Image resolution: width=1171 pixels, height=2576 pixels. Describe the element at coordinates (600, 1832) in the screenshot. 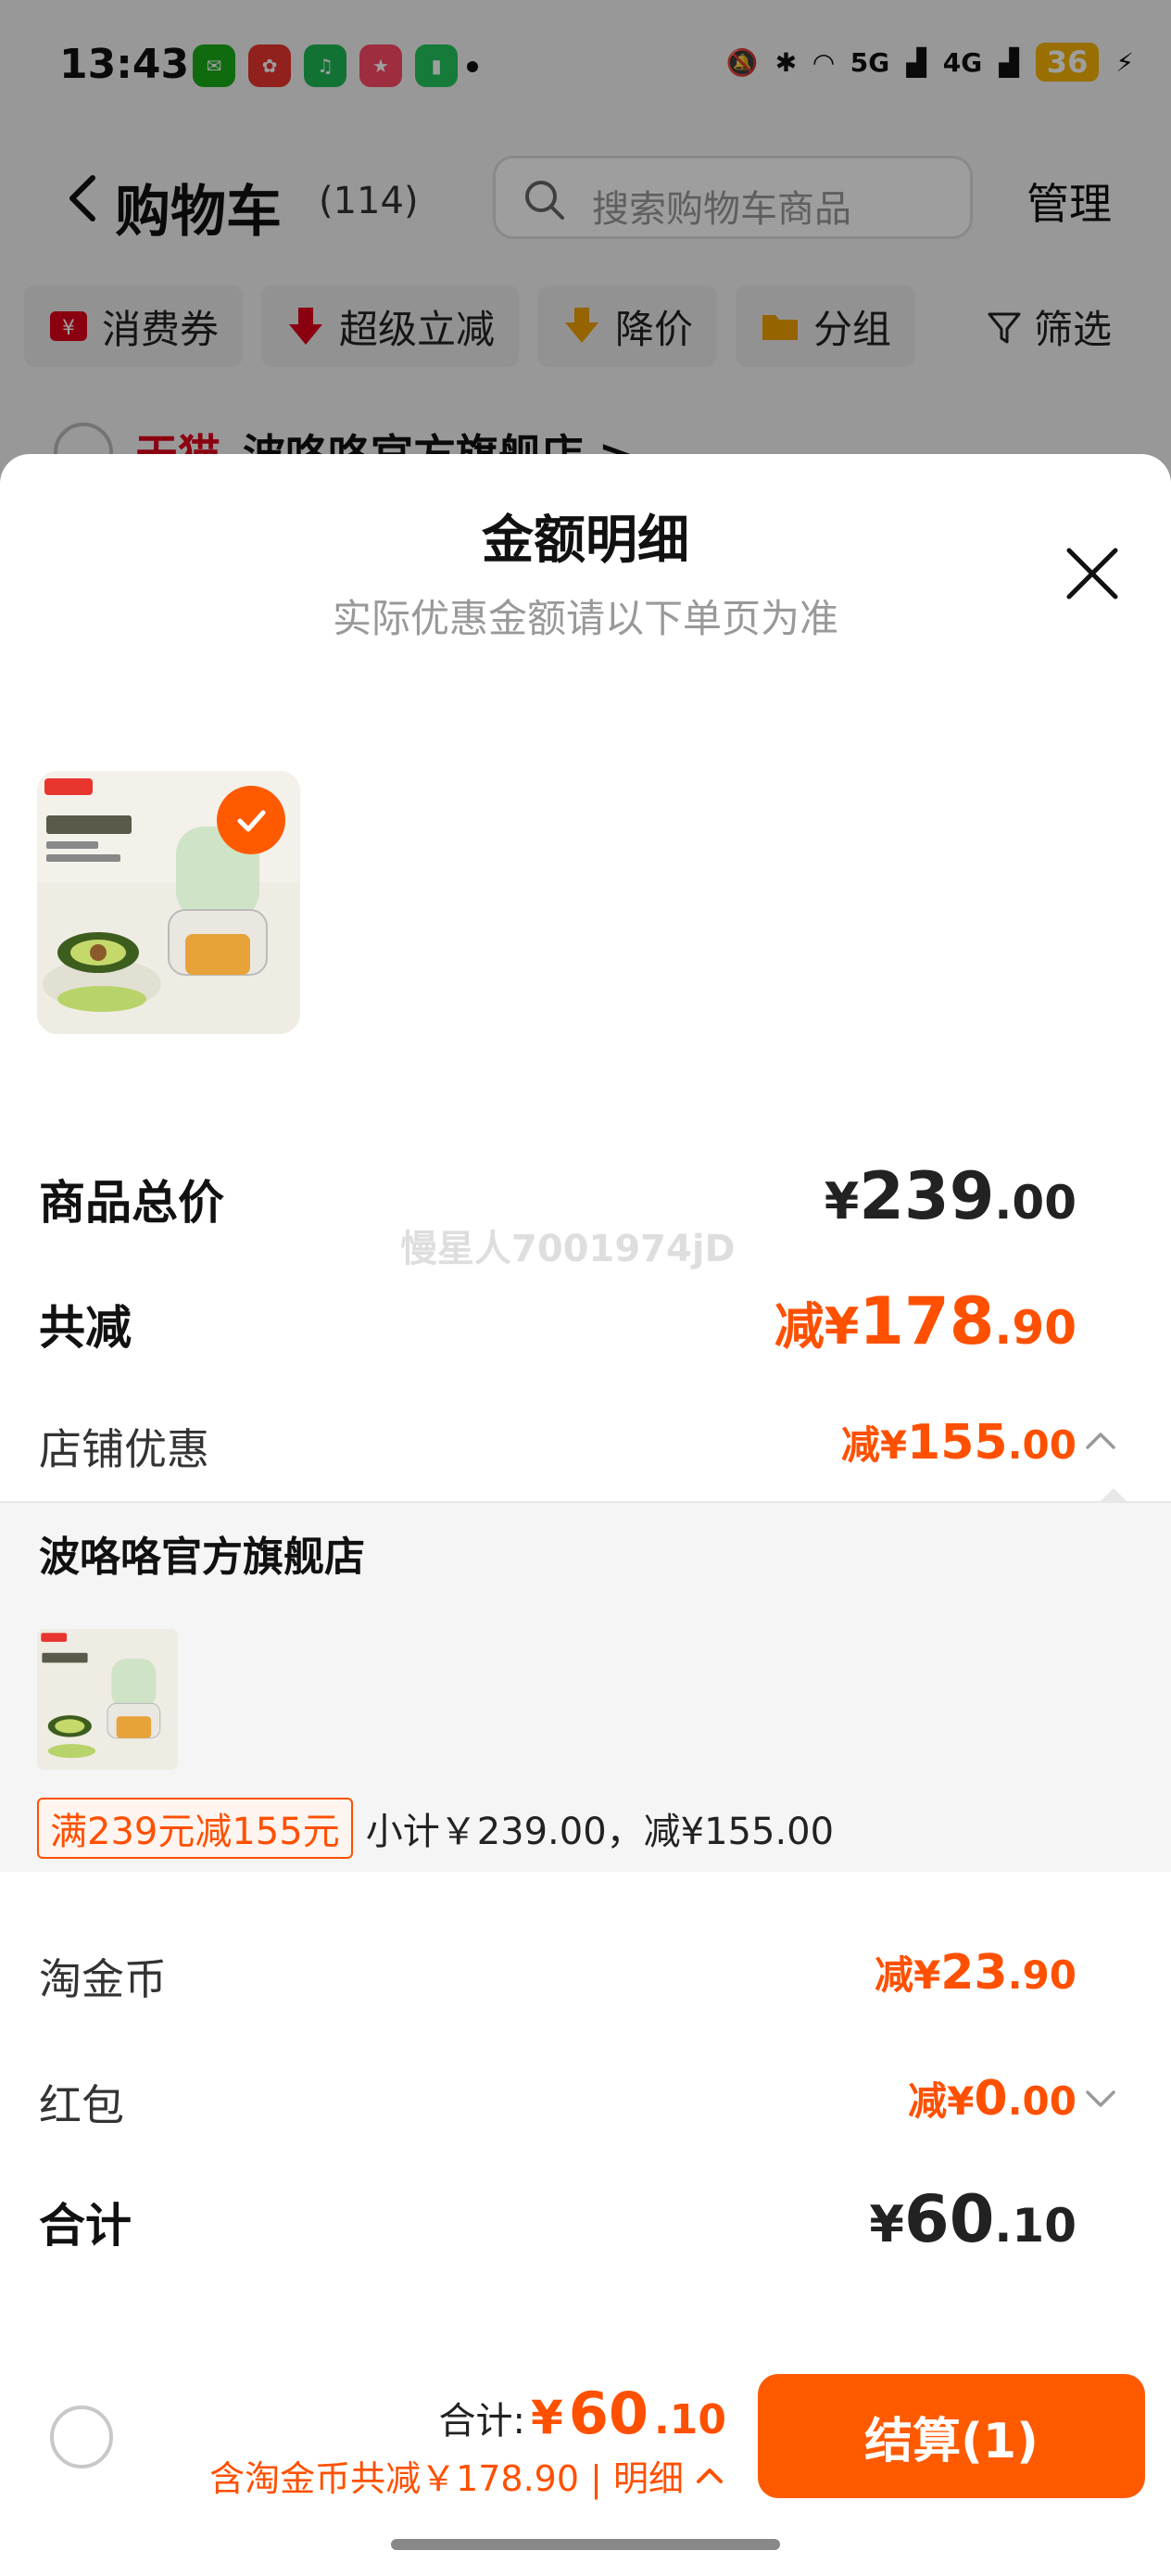

I see `promo-subtotal: 小计￥239.00，减¥155.00` at that location.